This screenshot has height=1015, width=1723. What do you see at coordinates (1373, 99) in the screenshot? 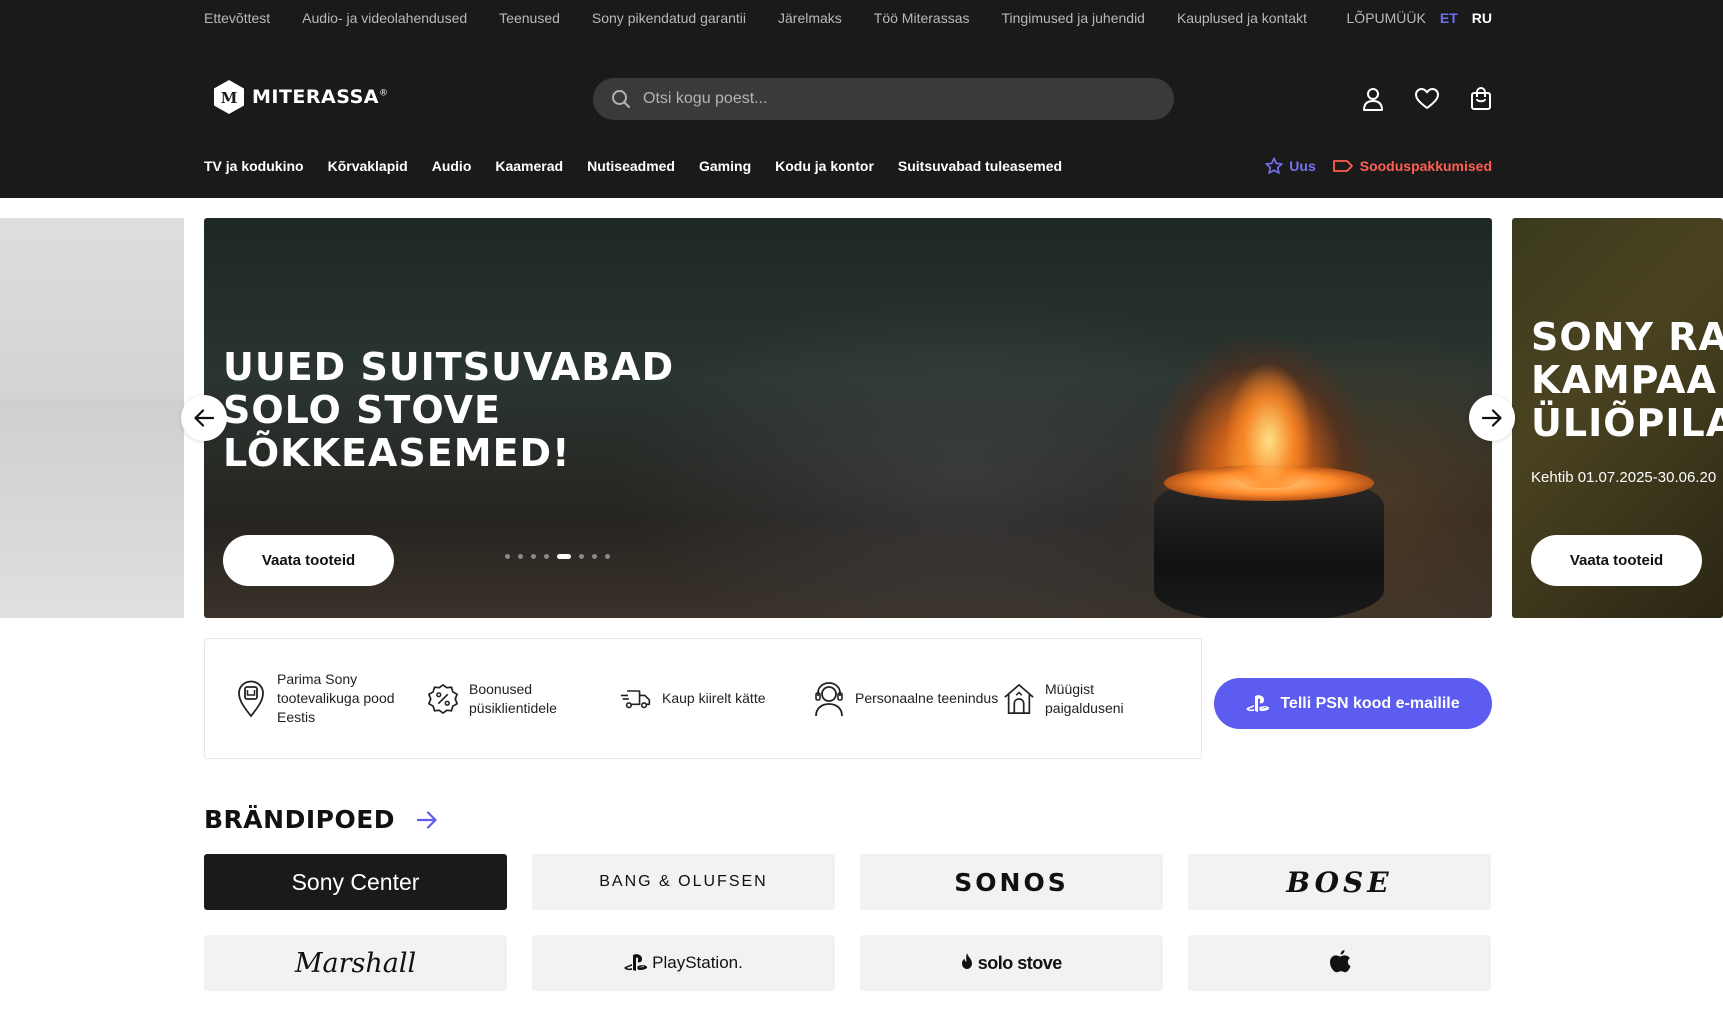
I see `user-icon` at bounding box center [1373, 99].